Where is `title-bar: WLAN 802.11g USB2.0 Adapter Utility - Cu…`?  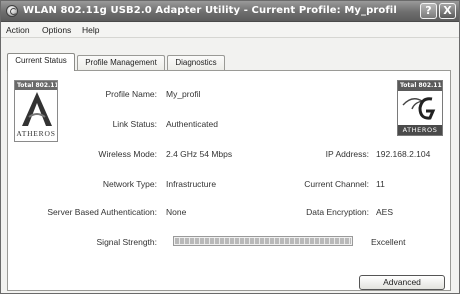
title-bar: WLAN 802.11g USB2.0 Adapter Utility - Cu… is located at coordinates (230, 11).